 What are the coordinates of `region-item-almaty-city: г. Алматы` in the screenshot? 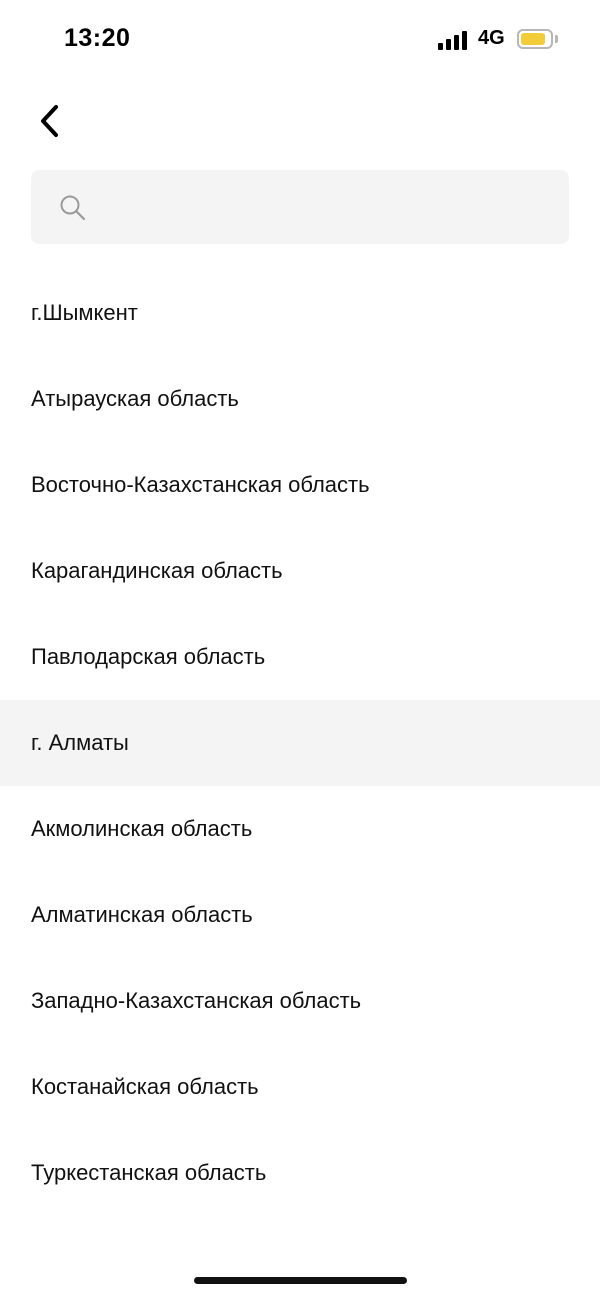 It's located at (300, 743).